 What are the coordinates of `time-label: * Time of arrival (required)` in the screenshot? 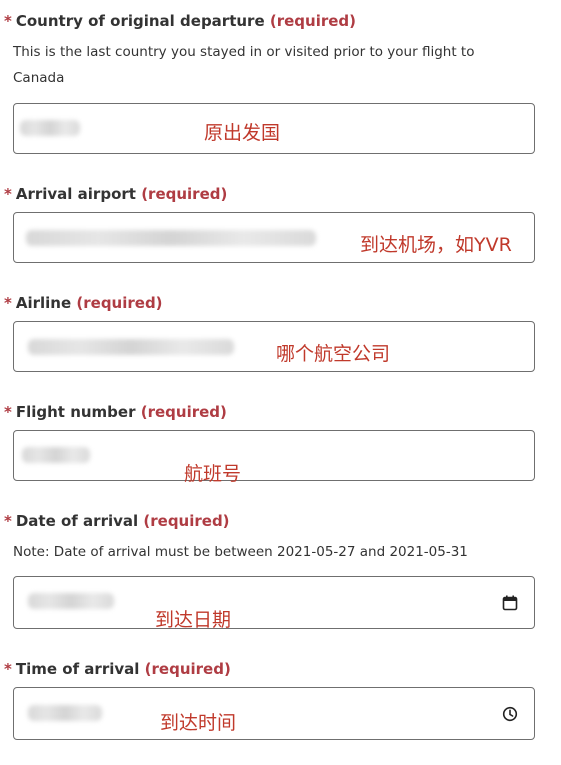 It's located at (117, 669).